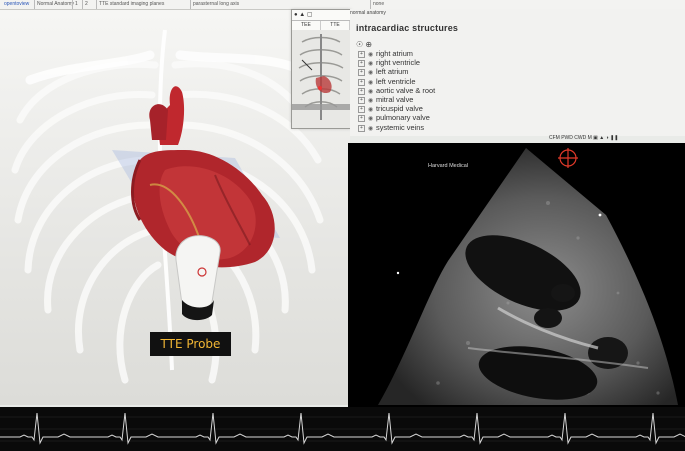 The height and width of the screenshot is (451, 685). What do you see at coordinates (310, 15) in the screenshot?
I see `square-icon: ▢` at bounding box center [310, 15].